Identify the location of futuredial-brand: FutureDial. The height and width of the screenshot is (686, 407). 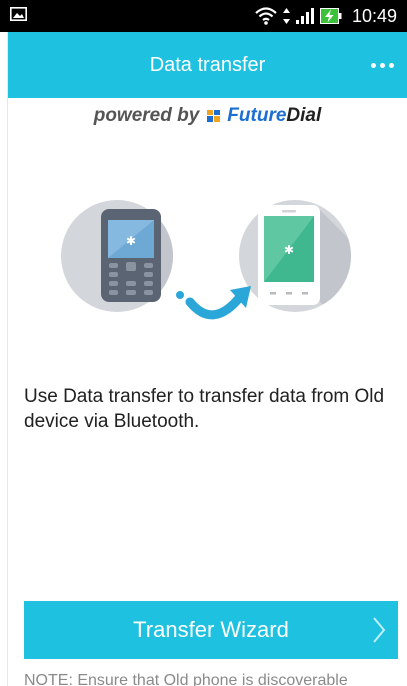
(274, 116).